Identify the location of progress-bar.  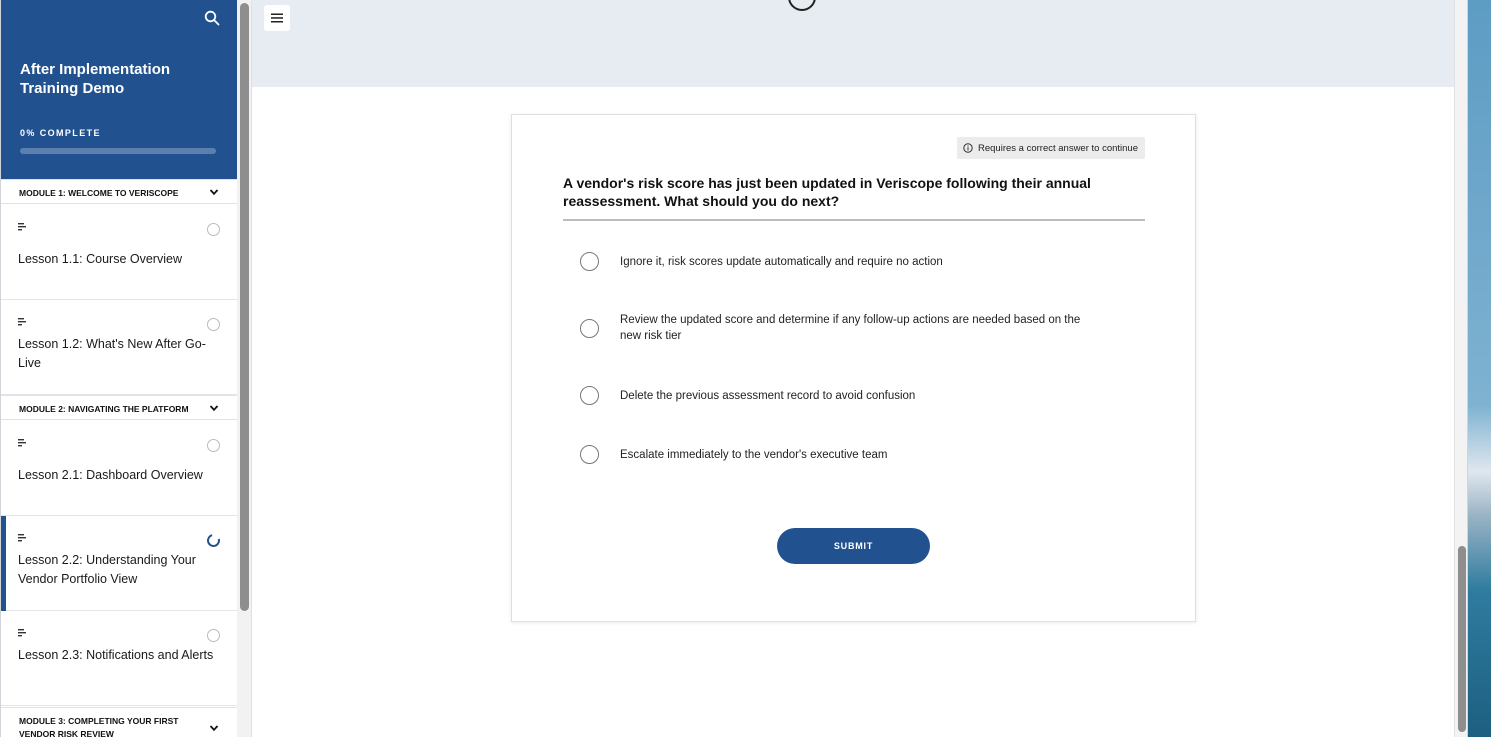
(118, 151).